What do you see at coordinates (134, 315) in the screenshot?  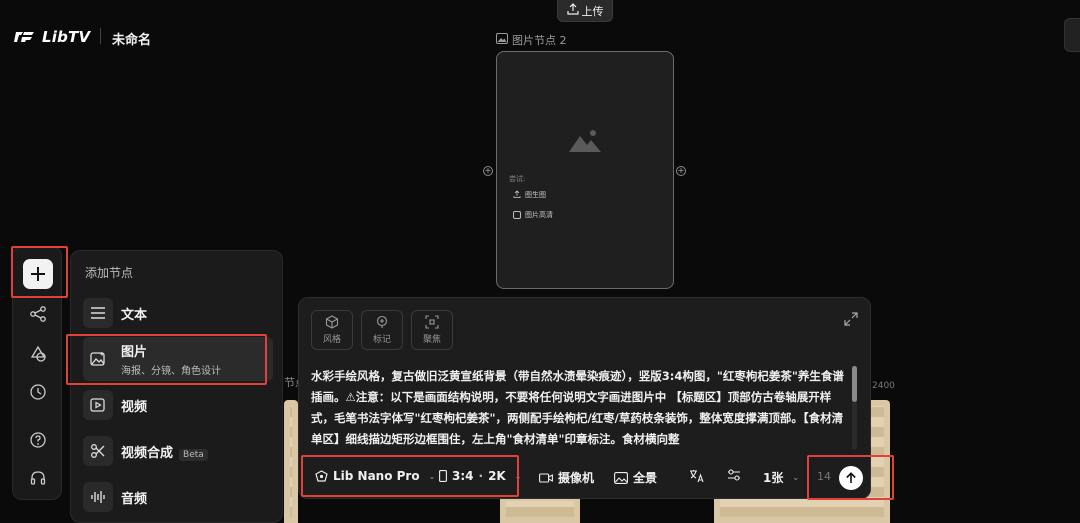 I see `menu-item-label: 文本` at bounding box center [134, 315].